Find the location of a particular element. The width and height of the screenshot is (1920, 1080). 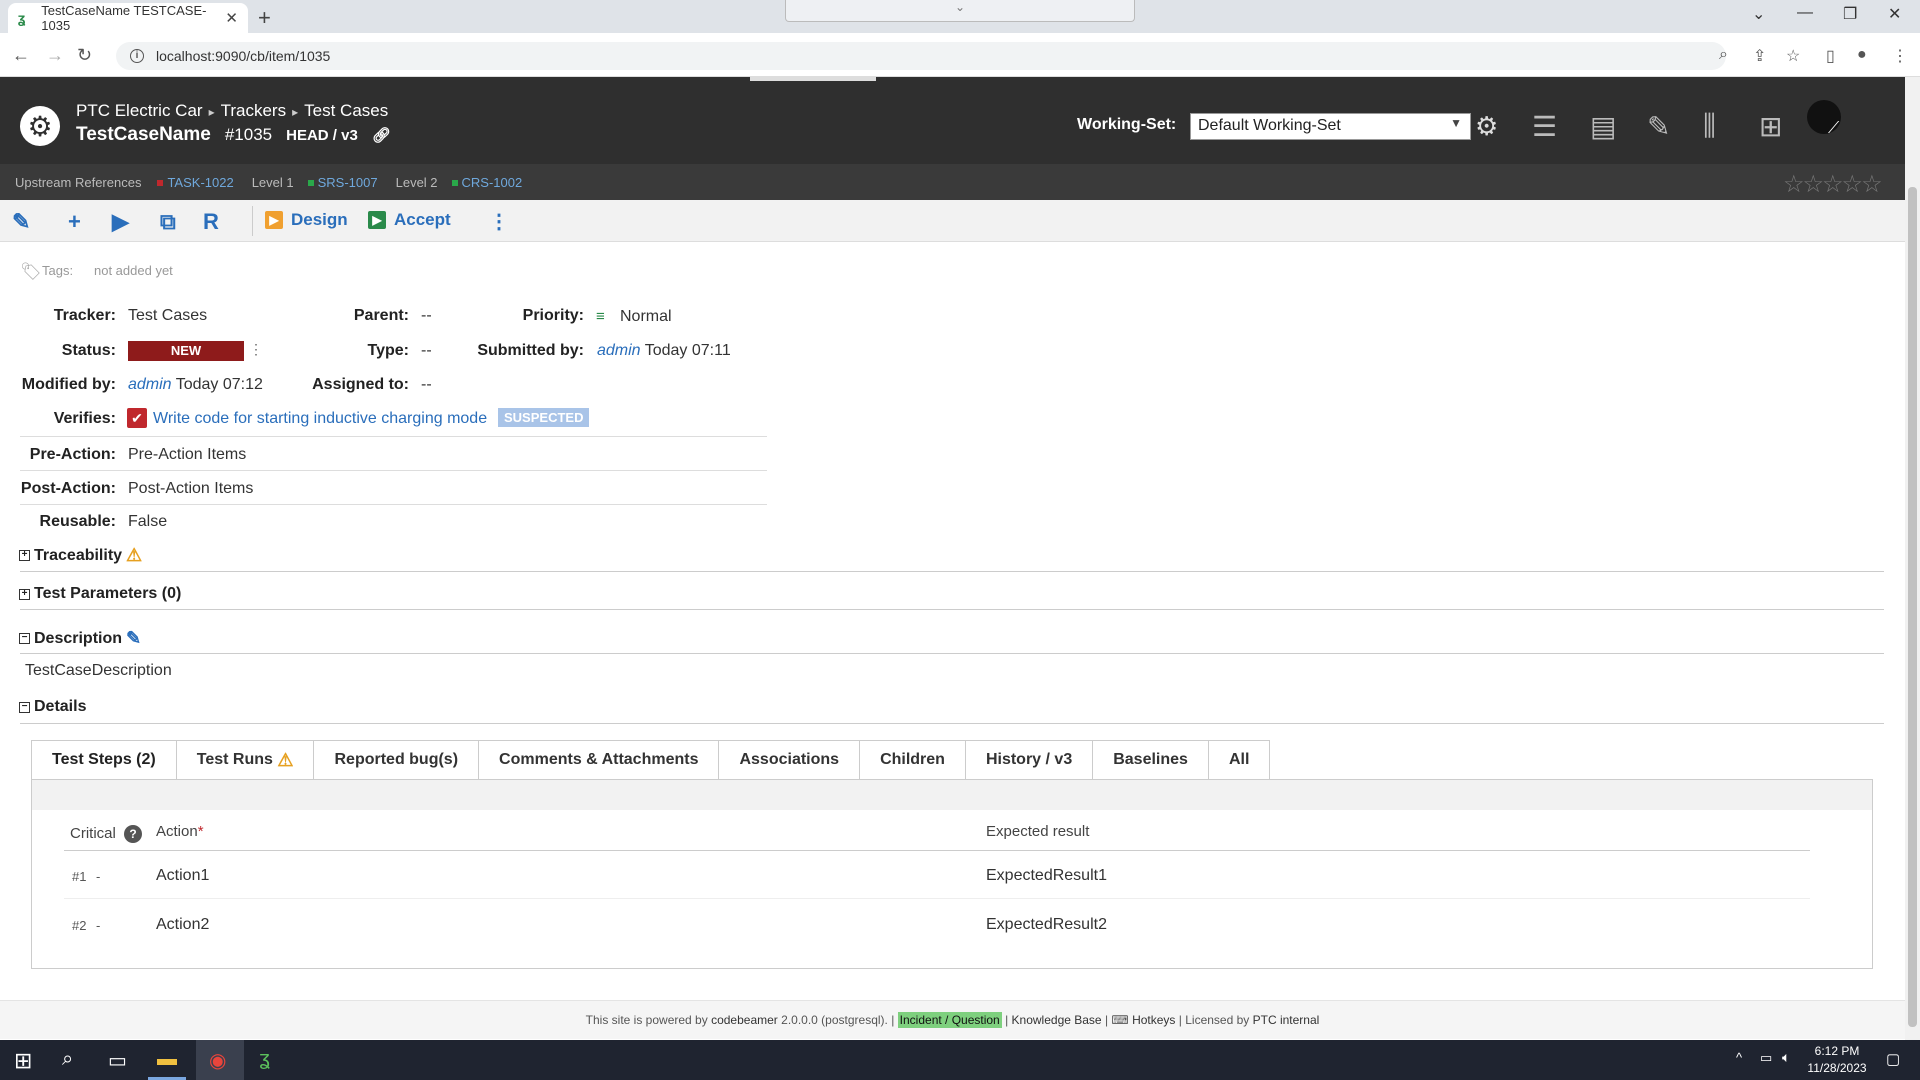

new-tab-icon: + is located at coordinates (264, 18).